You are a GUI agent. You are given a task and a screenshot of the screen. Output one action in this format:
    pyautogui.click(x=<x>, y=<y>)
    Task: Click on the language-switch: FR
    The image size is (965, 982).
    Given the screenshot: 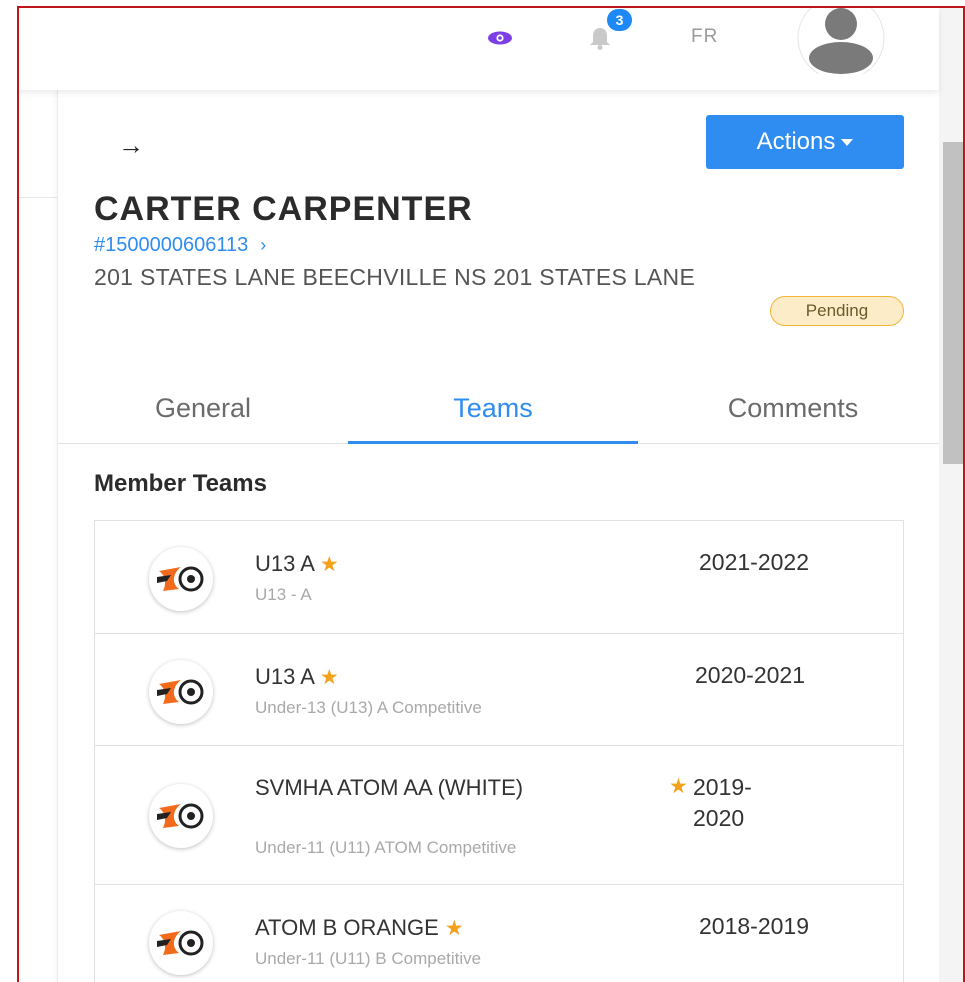 What is the action you would take?
    pyautogui.click(x=704, y=37)
    